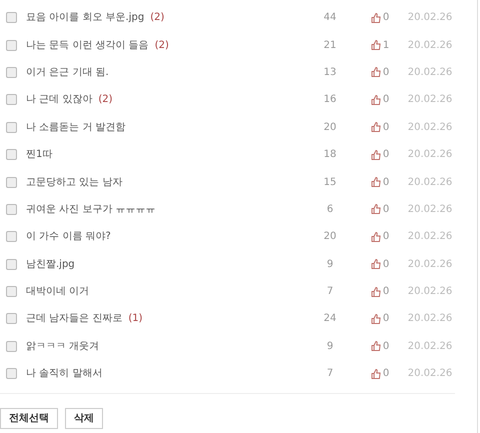  Describe the element at coordinates (84, 419) in the screenshot. I see `delete-button: 삭제` at that location.